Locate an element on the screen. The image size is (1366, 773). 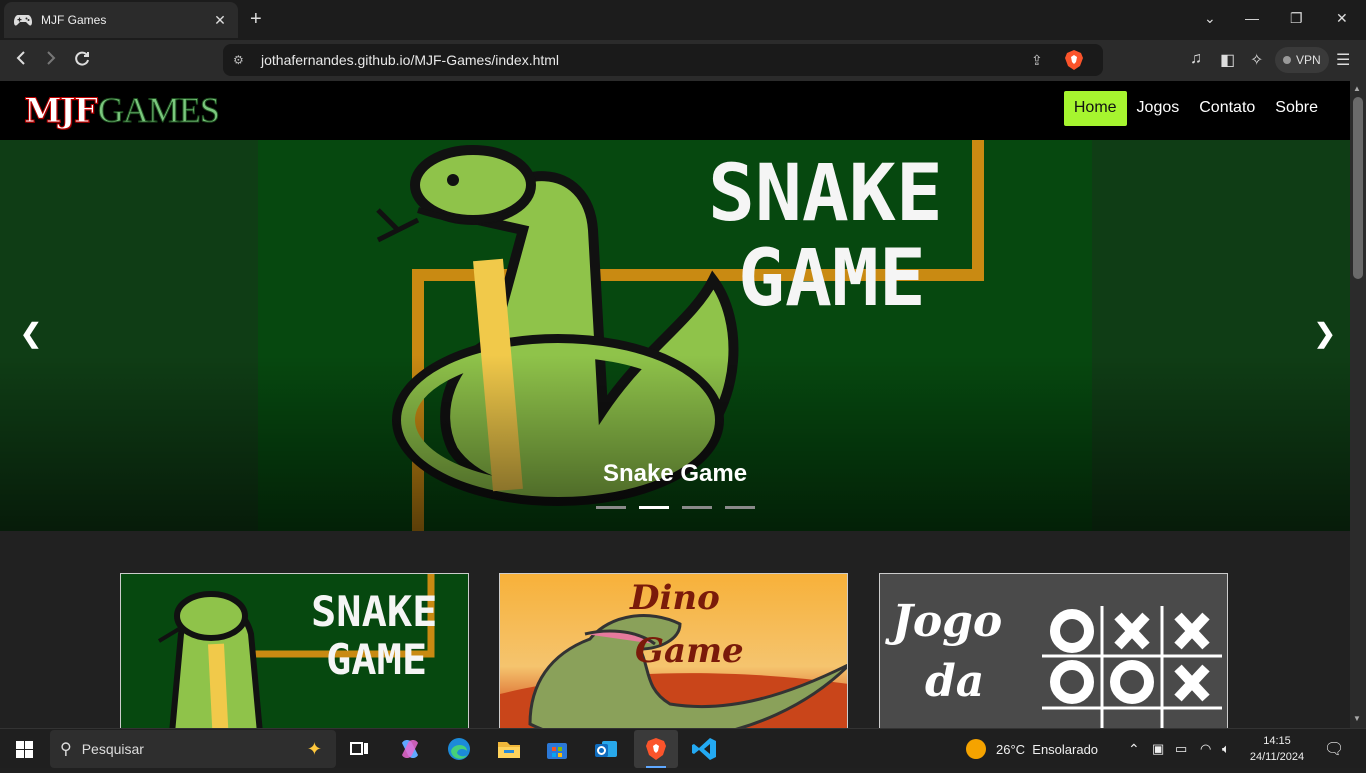
brave-taskbar-icon is located at coordinates (656, 749).